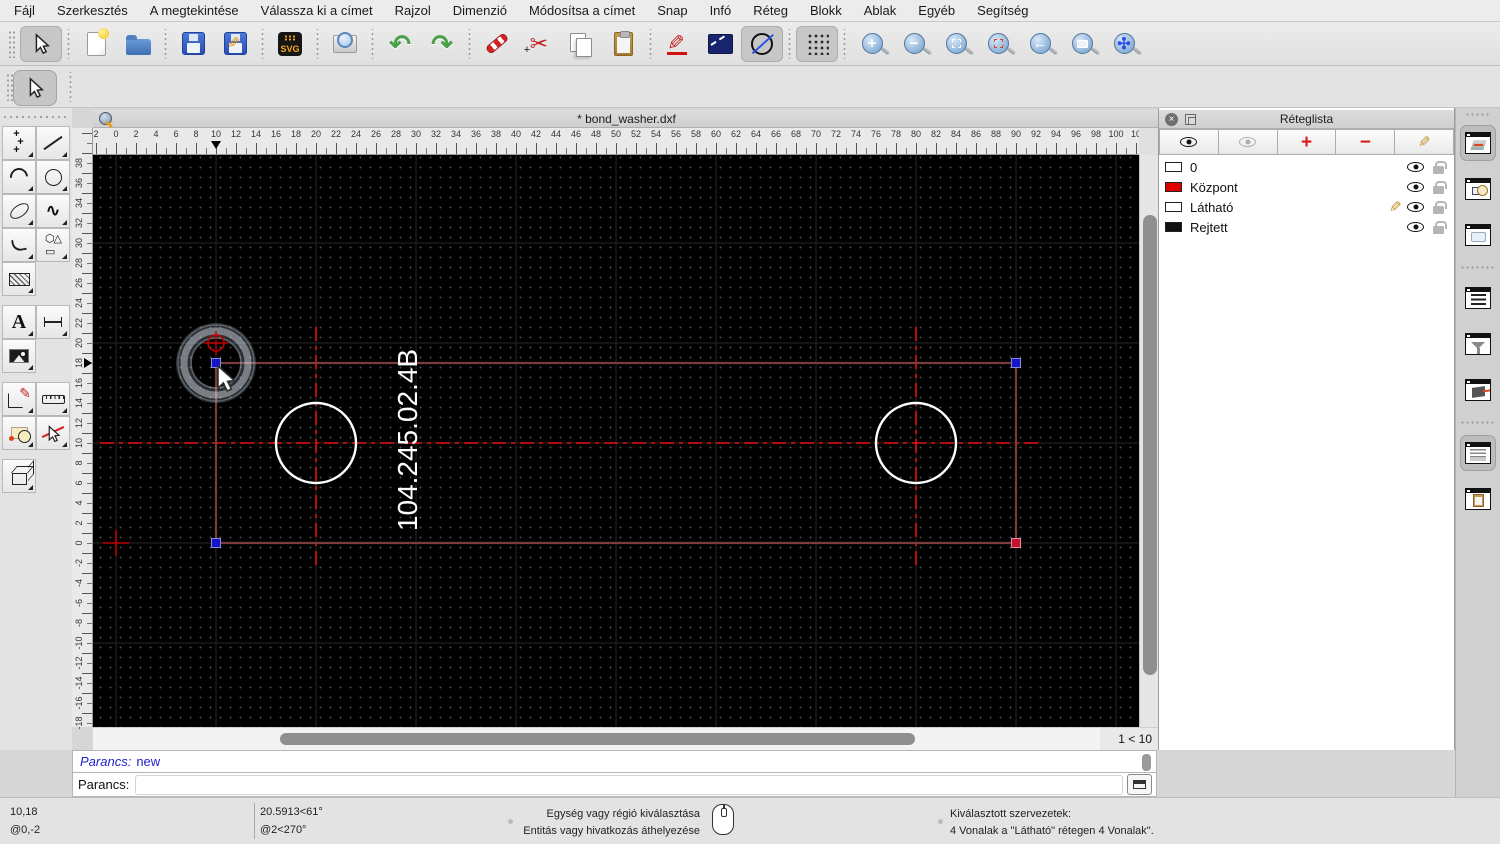 This screenshot has width=1500, height=844. I want to click on tool-line-button, so click(53, 143).